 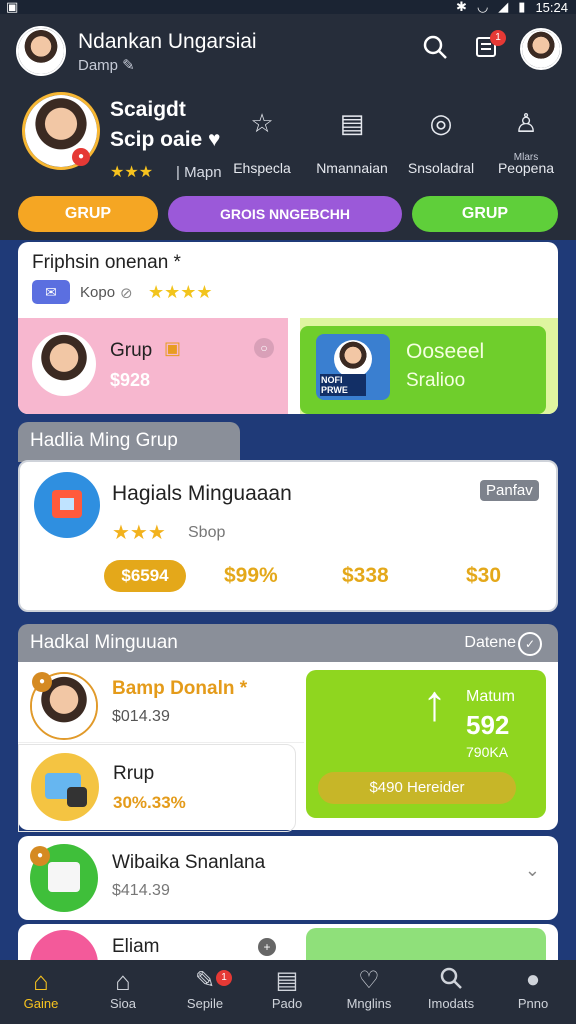 What do you see at coordinates (541, 49) in the screenshot?
I see `profile-avatar` at bounding box center [541, 49].